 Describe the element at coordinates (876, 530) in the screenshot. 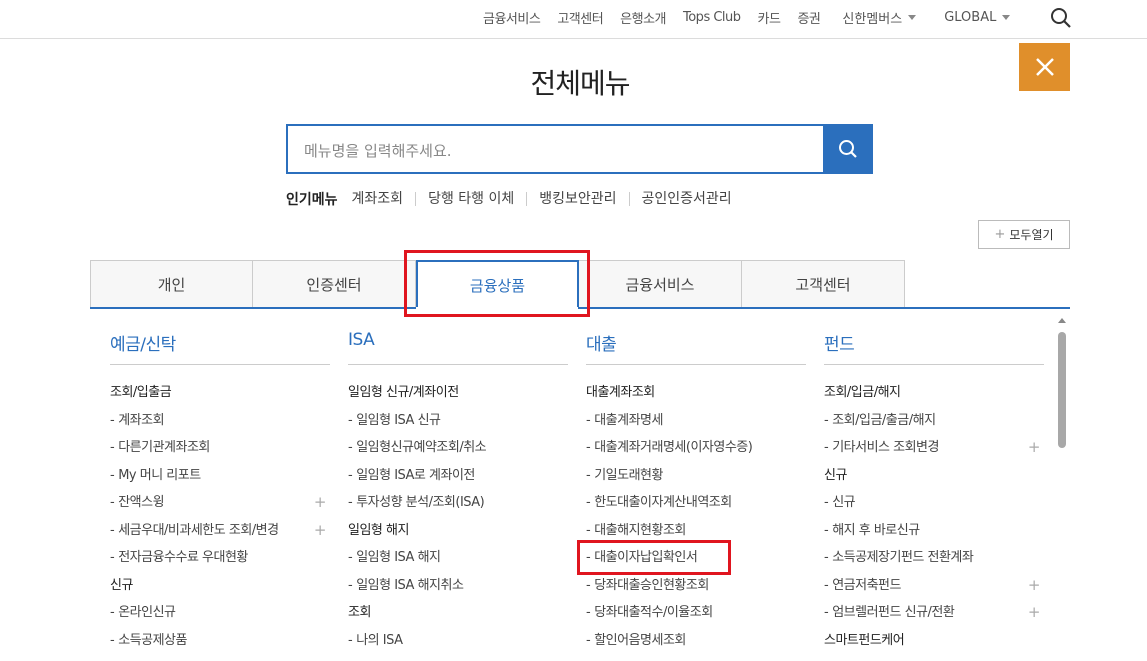

I see `menu-link-label: 해지 후 바로신규` at that location.